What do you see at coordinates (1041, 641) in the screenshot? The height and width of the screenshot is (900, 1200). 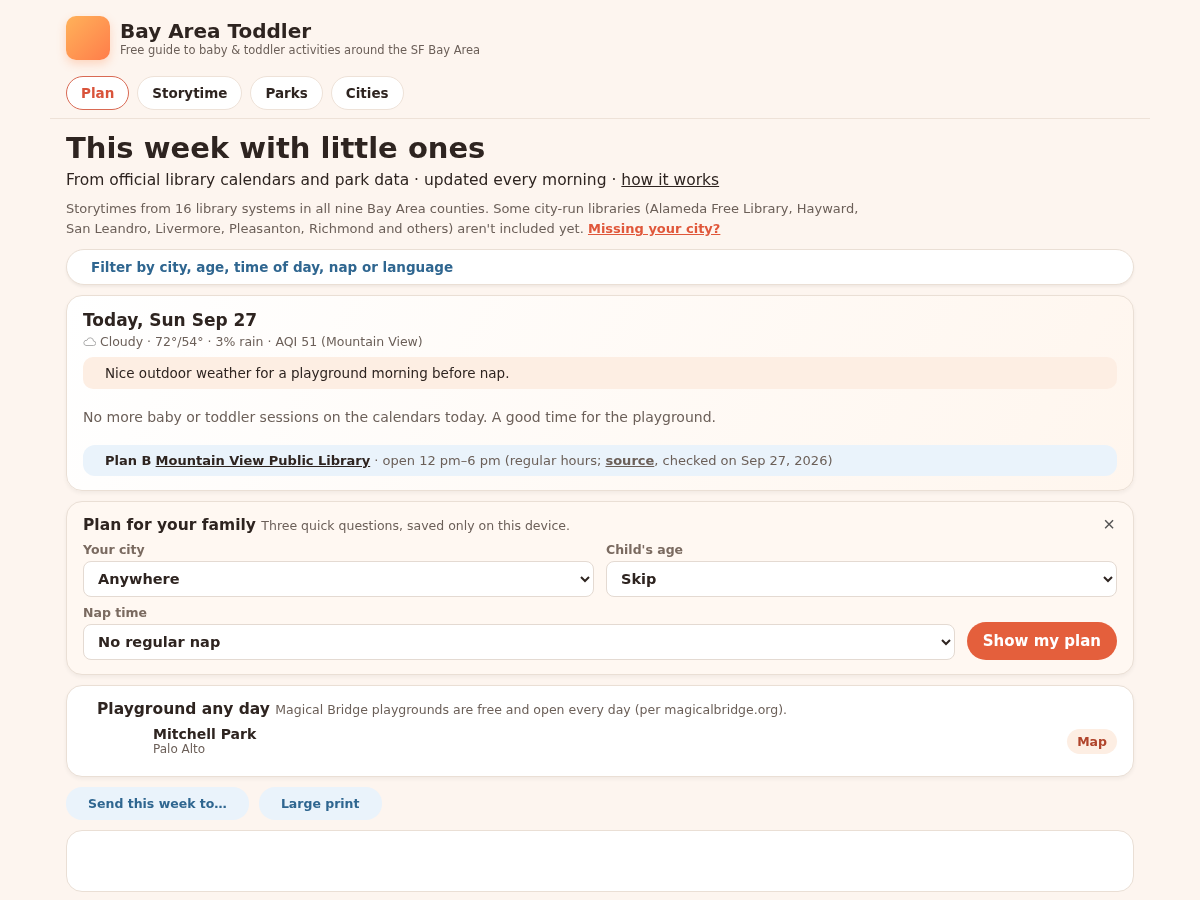 I see `show-plan-button: Show my plan` at bounding box center [1041, 641].